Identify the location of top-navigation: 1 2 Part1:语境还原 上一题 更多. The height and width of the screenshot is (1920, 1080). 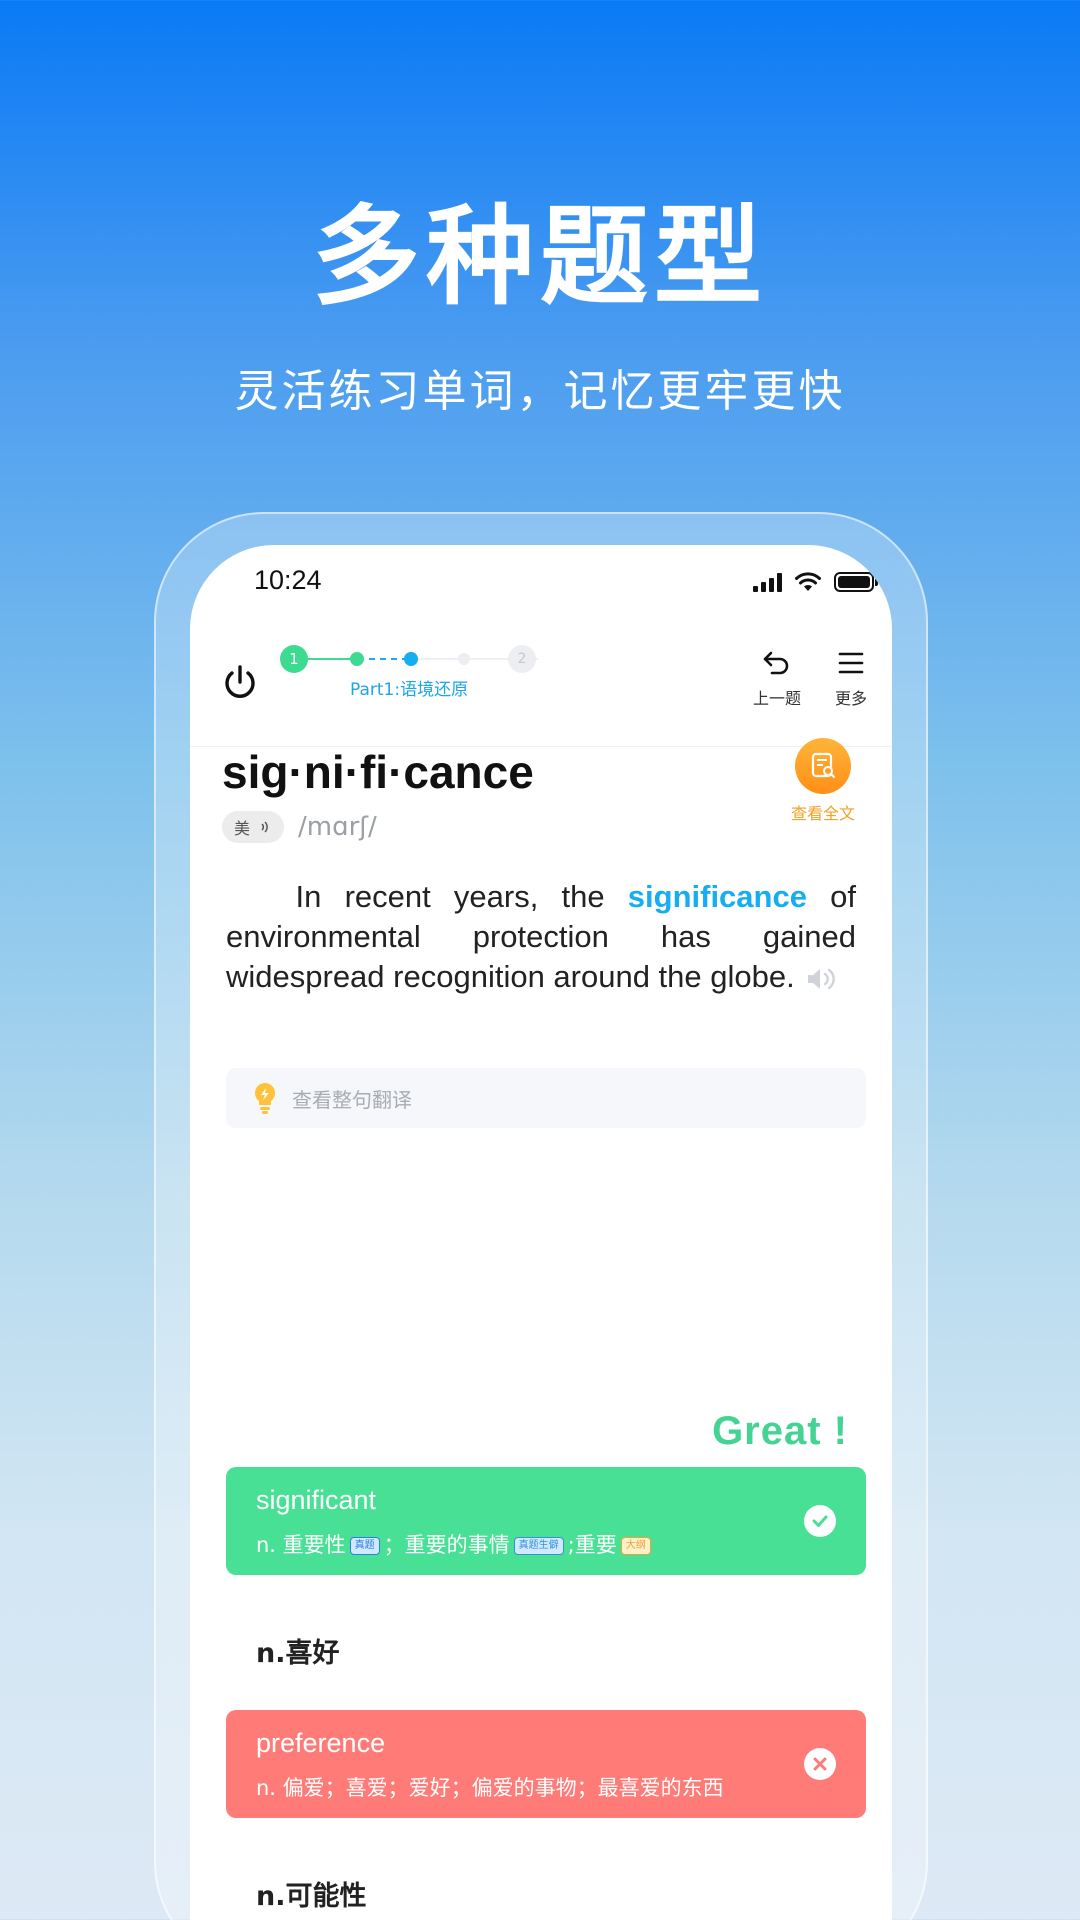
(541, 686).